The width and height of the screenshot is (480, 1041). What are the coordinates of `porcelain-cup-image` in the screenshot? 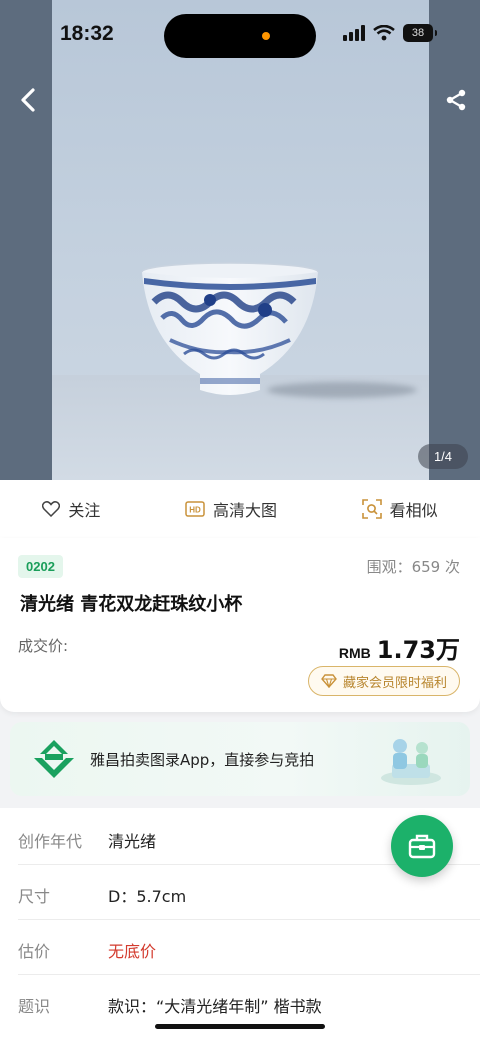 It's located at (230, 328).